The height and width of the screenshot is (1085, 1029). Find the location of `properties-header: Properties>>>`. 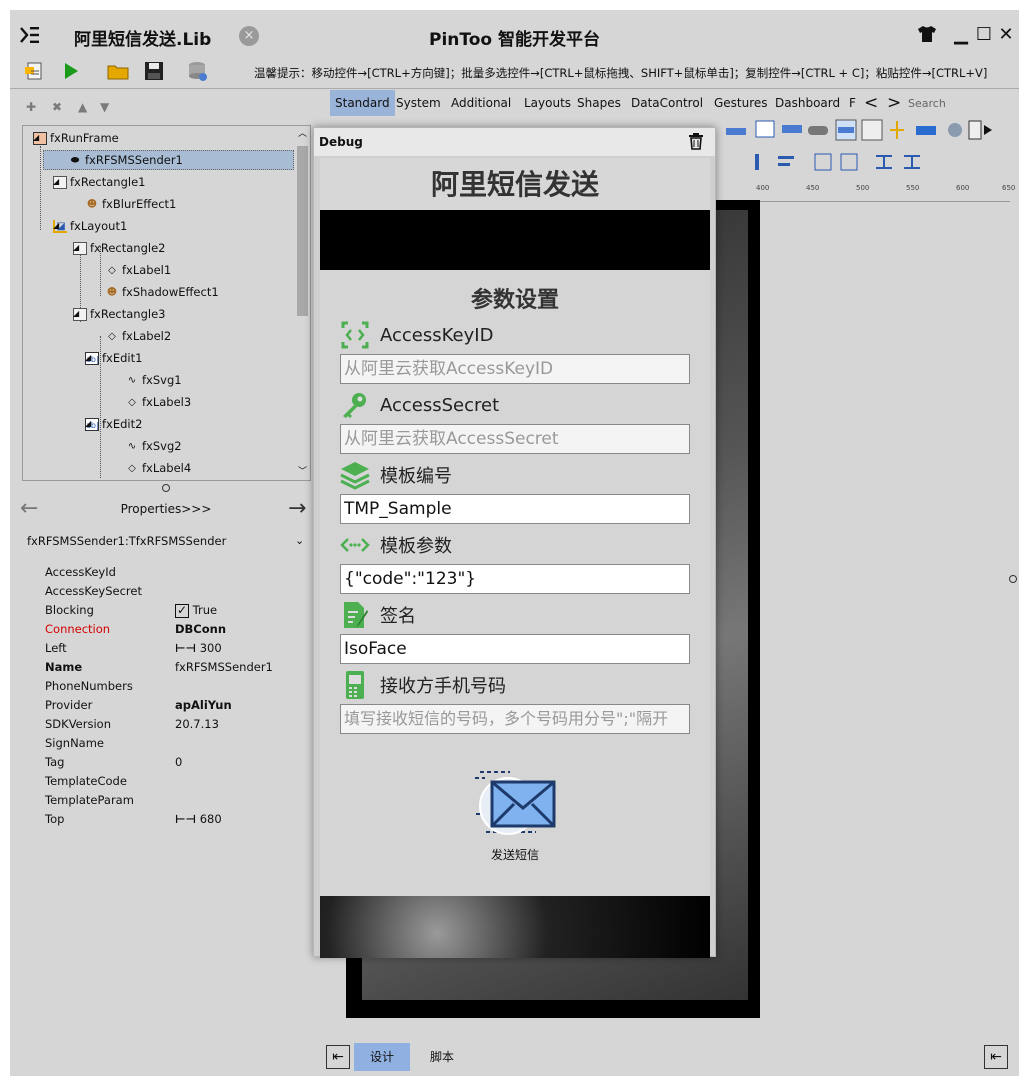

properties-header: Properties>>> is located at coordinates (166, 509).